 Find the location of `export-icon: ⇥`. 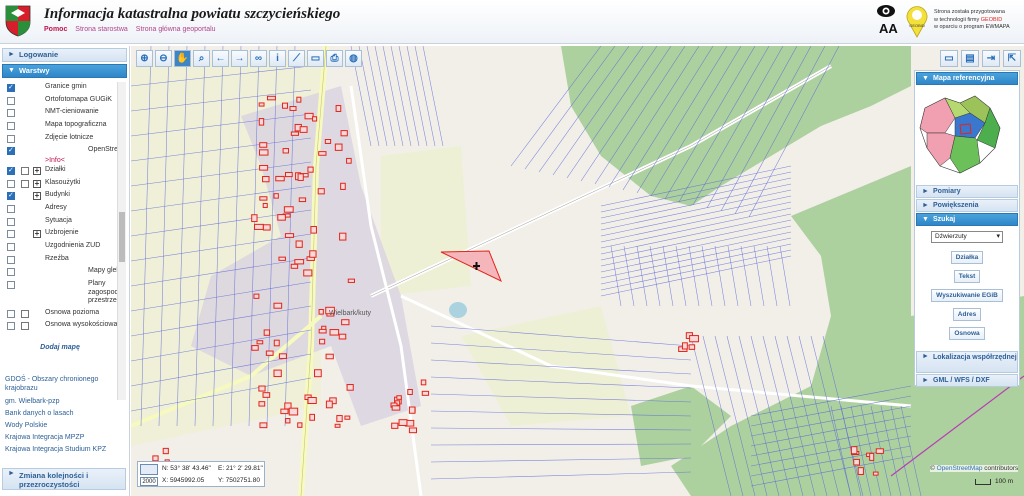

export-icon: ⇥ is located at coordinates (991, 58).